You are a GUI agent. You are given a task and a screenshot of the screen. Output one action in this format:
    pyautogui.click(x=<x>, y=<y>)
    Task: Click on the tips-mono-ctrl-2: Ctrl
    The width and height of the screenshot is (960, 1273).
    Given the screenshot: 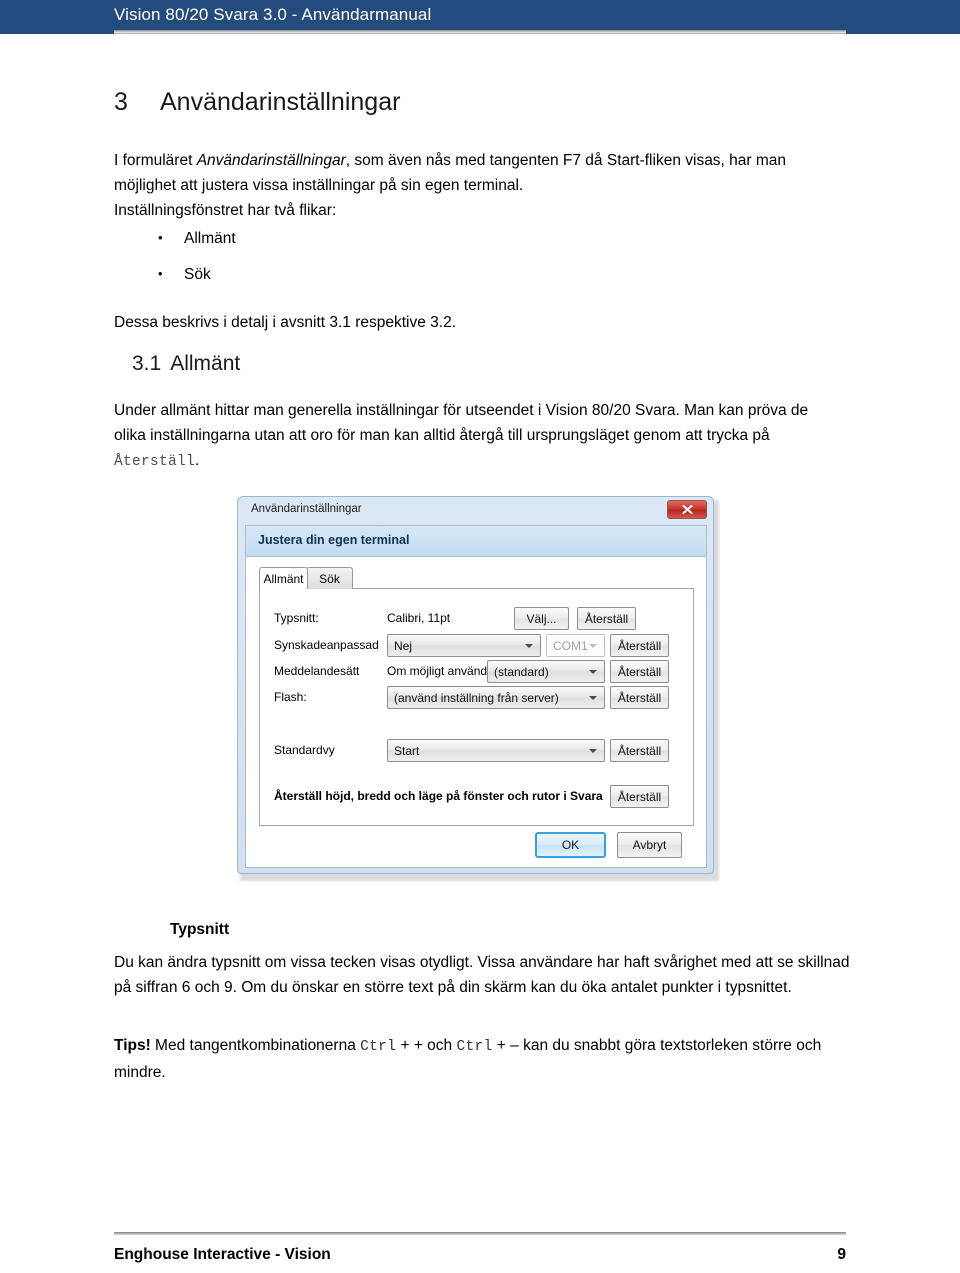 What is the action you would take?
    pyautogui.click(x=474, y=1047)
    